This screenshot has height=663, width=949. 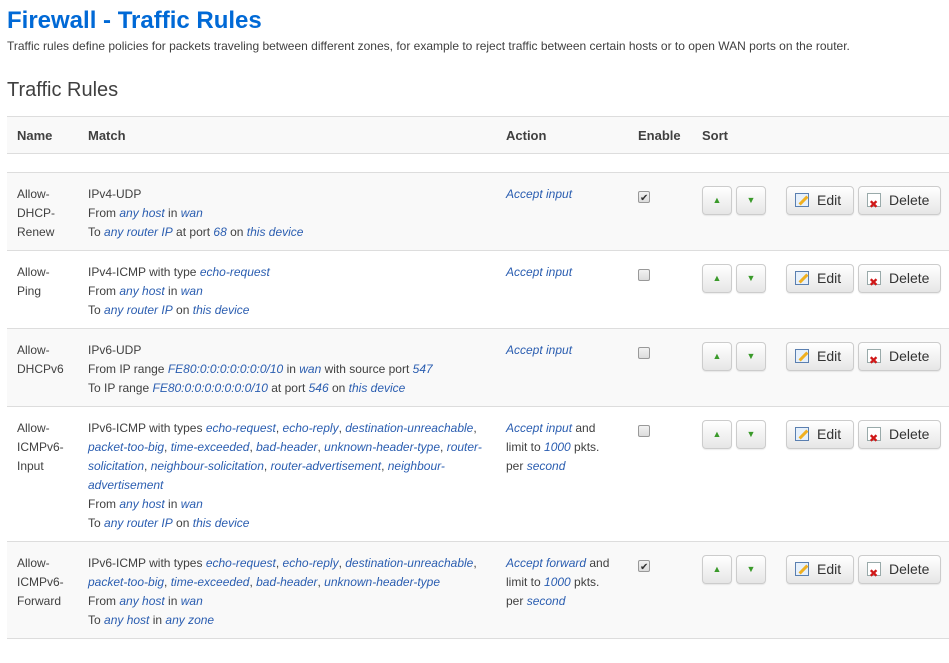 I want to click on rule-link: 68, so click(x=219, y=232).